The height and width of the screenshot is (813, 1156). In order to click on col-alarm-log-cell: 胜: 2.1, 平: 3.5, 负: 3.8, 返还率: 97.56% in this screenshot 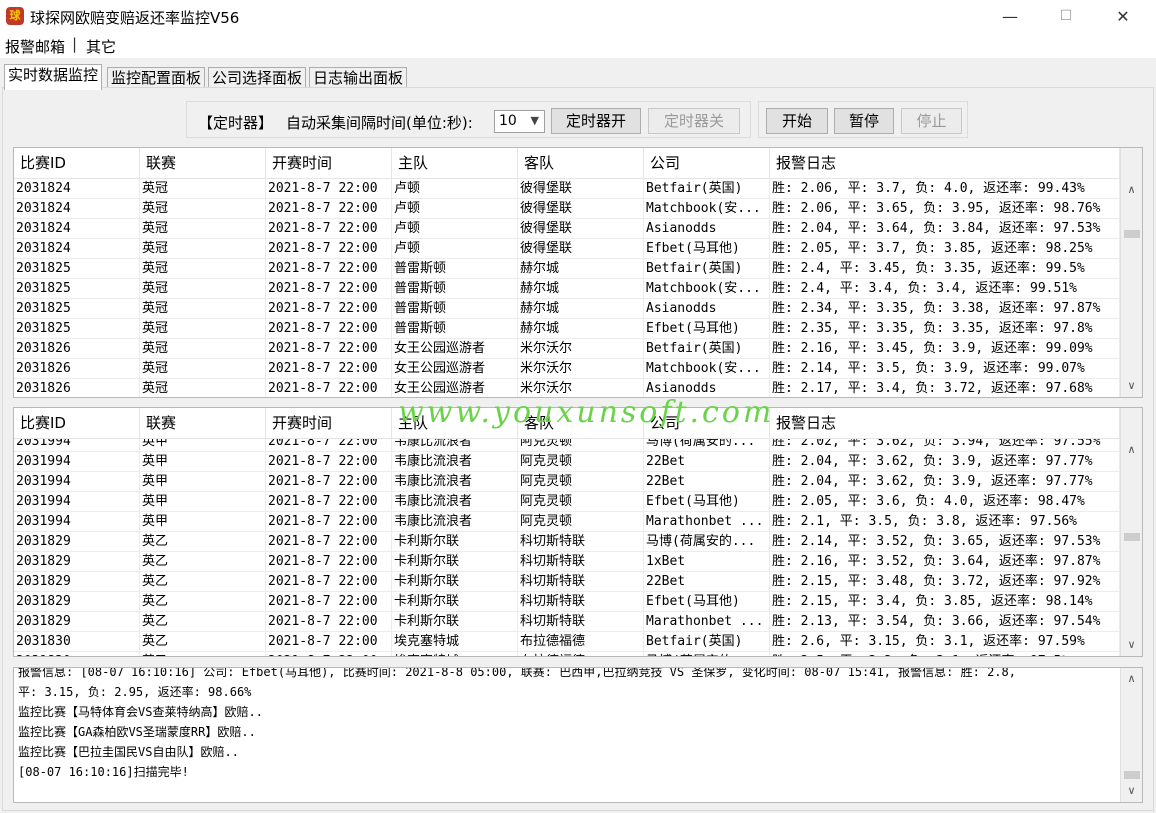, I will do `click(945, 522)`.